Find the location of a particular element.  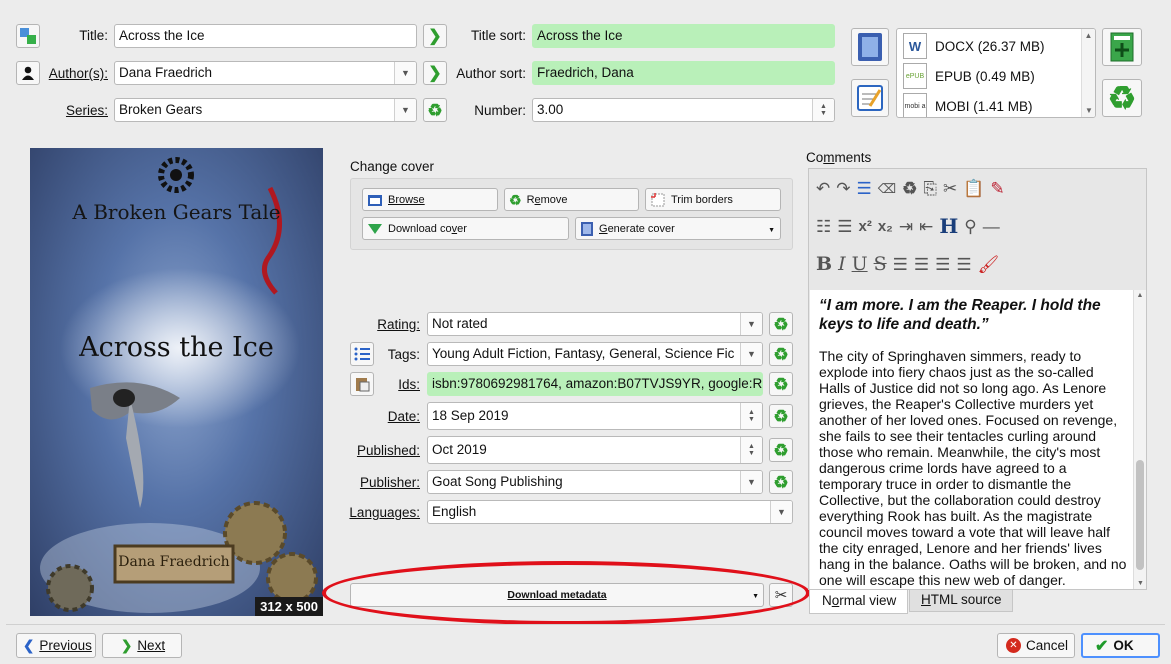

unordered-list-icon: ☰ is located at coordinates (844, 226).